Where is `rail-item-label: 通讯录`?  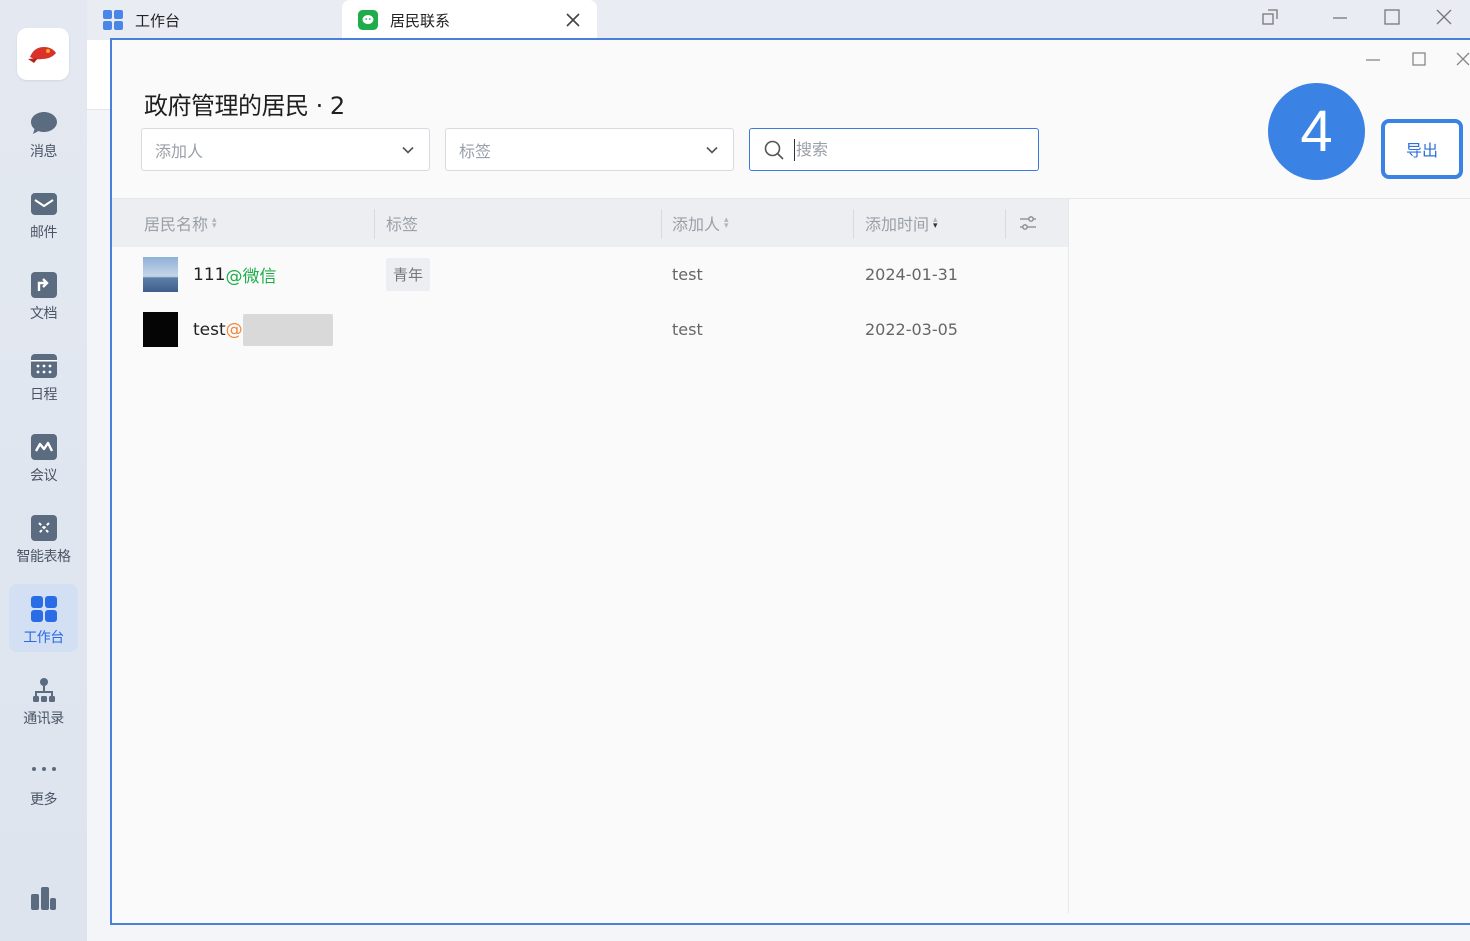
rail-item-label: 通讯录 is located at coordinates (43, 719).